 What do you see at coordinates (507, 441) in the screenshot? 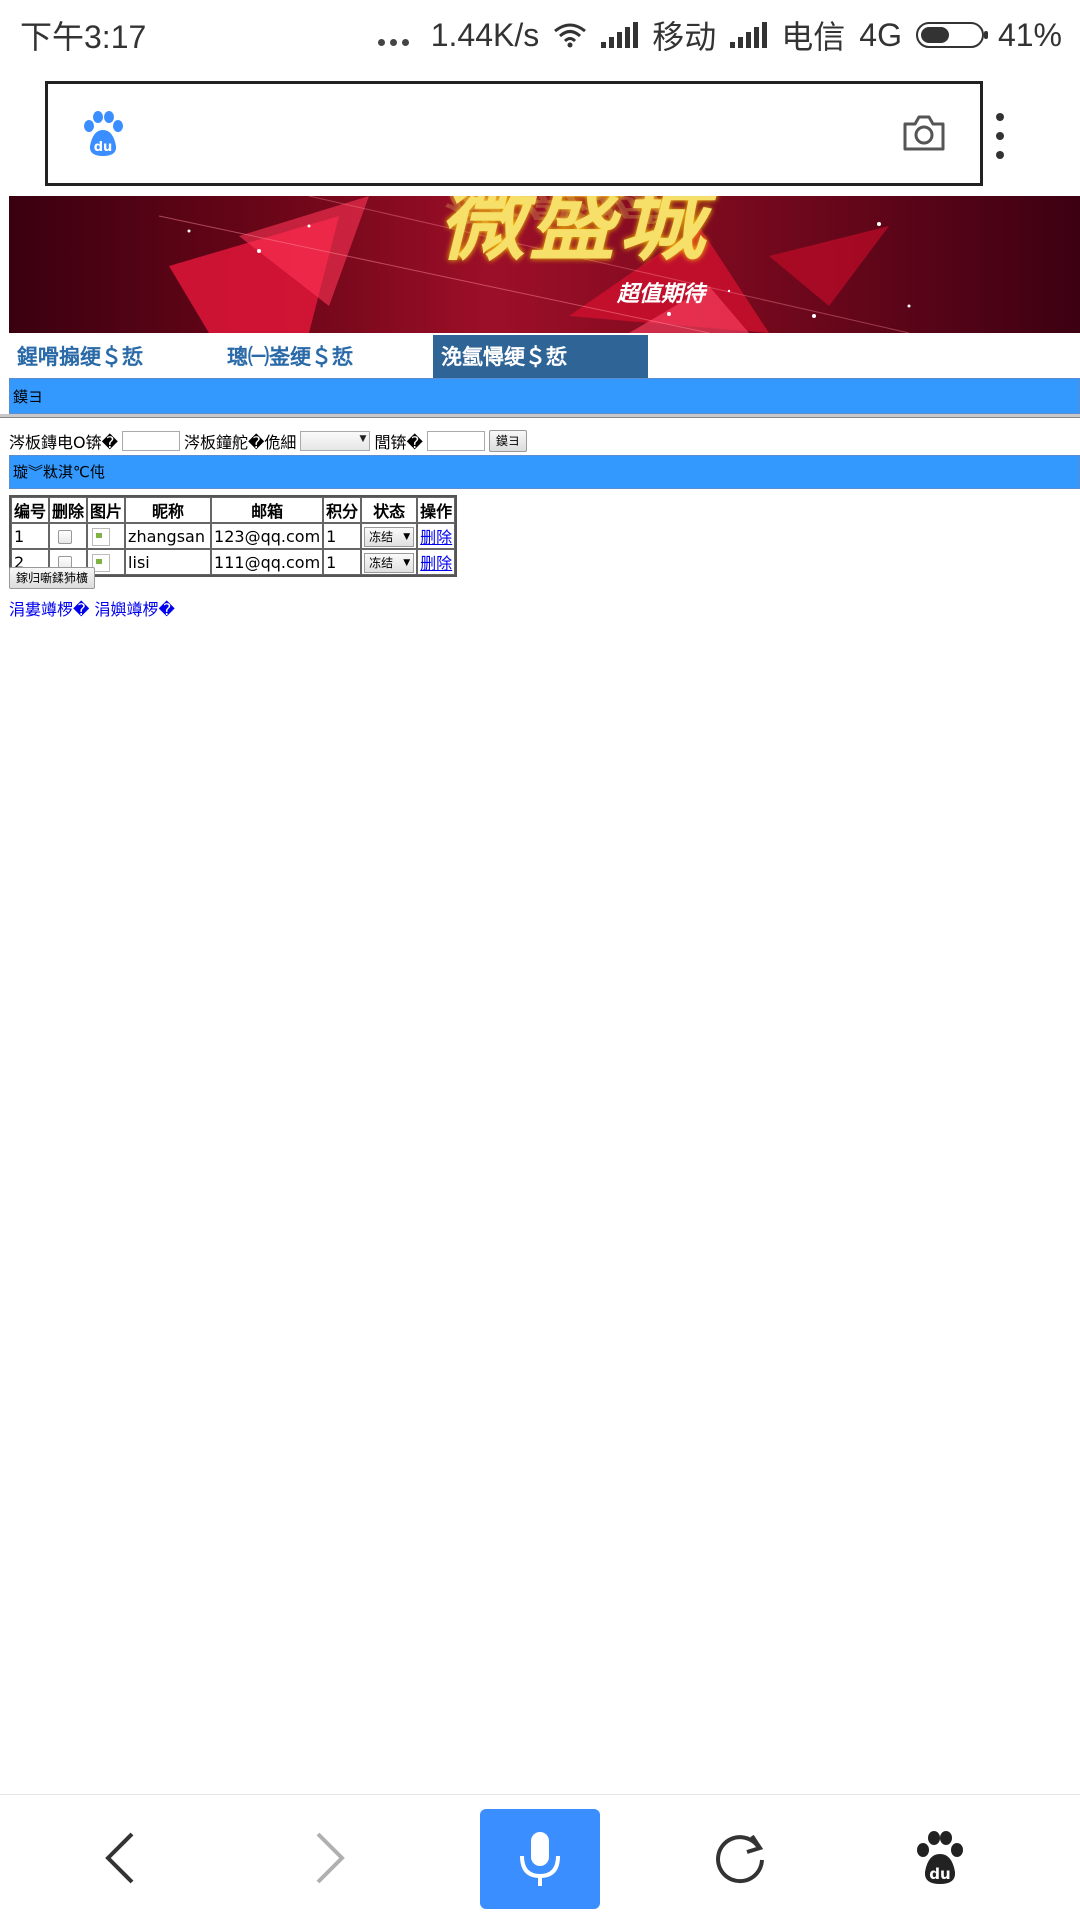
I see `search-button: 鏌ヨ` at bounding box center [507, 441].